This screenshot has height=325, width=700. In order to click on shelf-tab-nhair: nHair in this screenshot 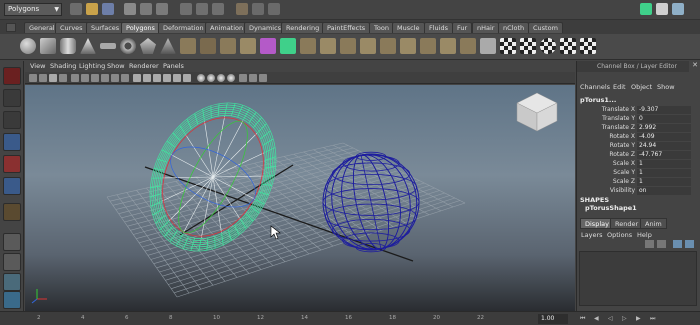, I will do `click(486, 27)`.